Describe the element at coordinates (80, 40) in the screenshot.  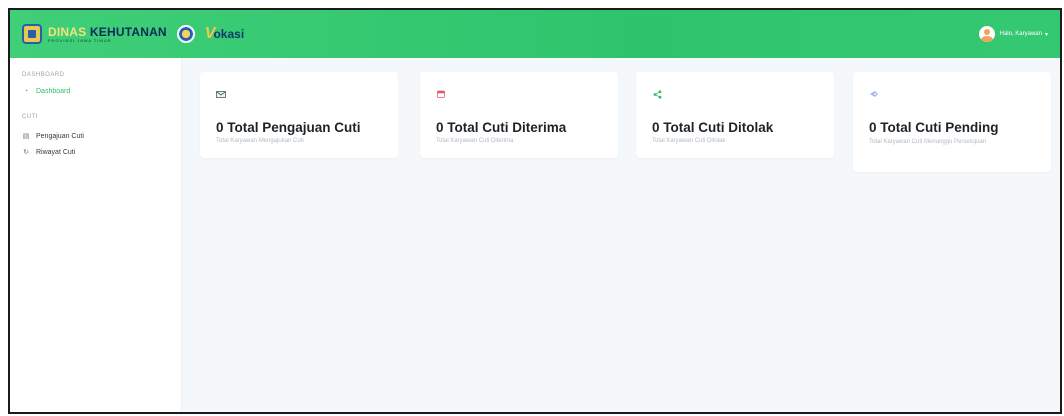
I see `brand-subtitle: PROVINSI JAWA TIMUR` at that location.